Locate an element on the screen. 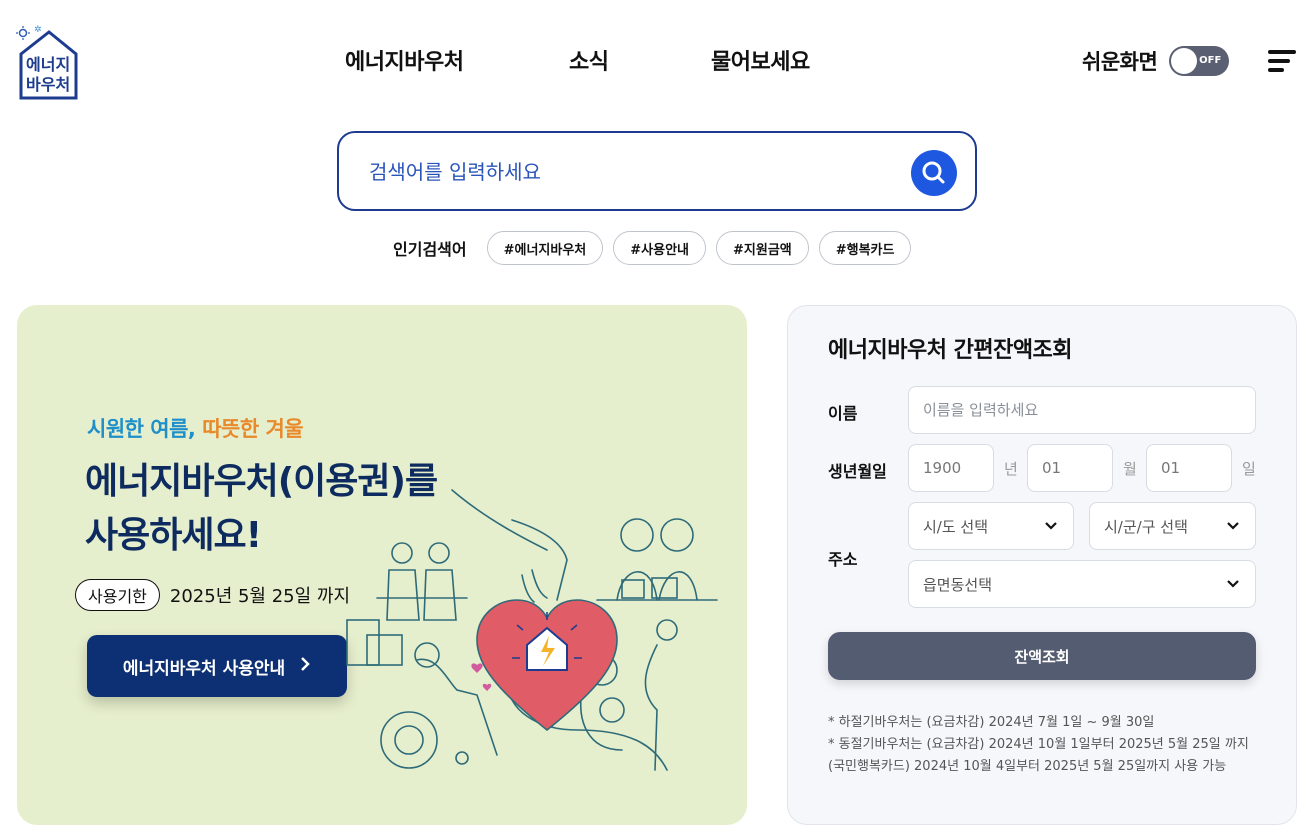  year-unit: 년 is located at coordinates (1011, 469).